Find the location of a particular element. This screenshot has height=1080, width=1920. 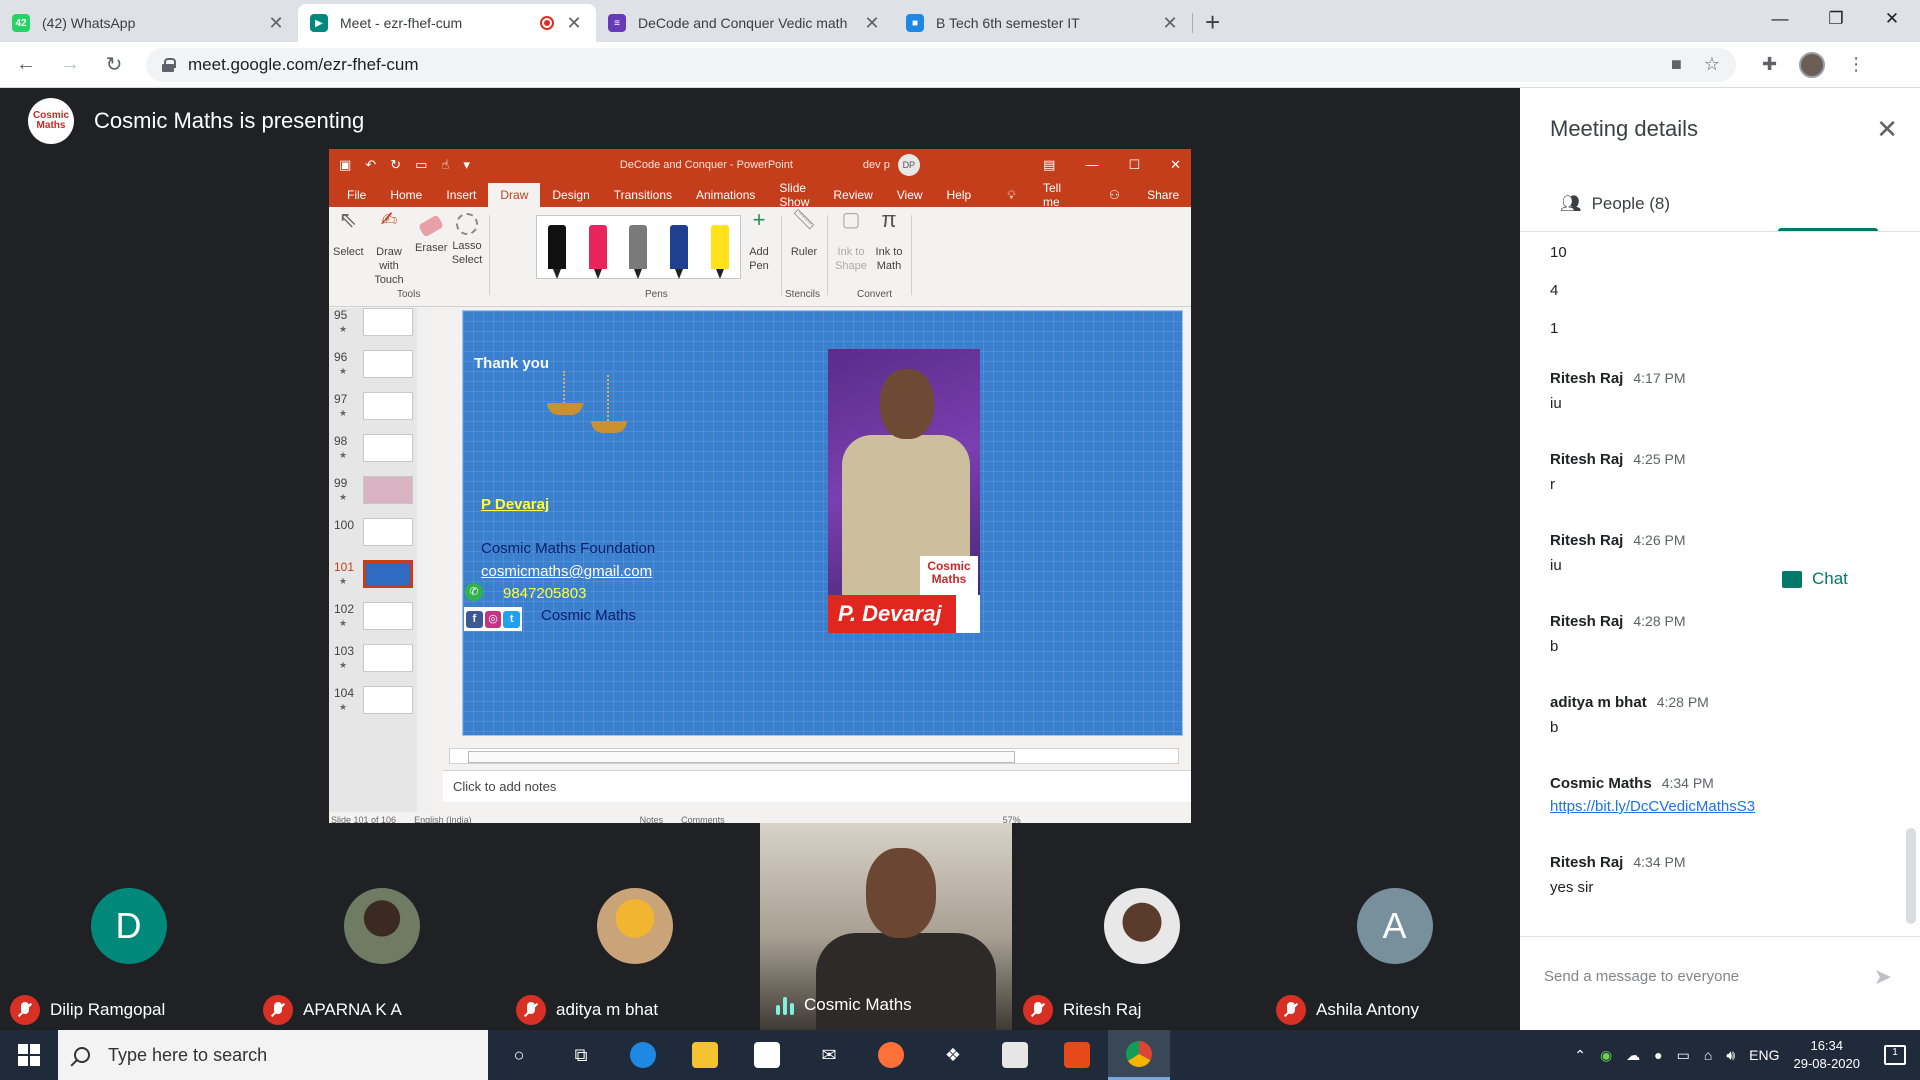

url-field: meet.google.com/ezr-fhef-cum ■ ☆ is located at coordinates (941, 64).